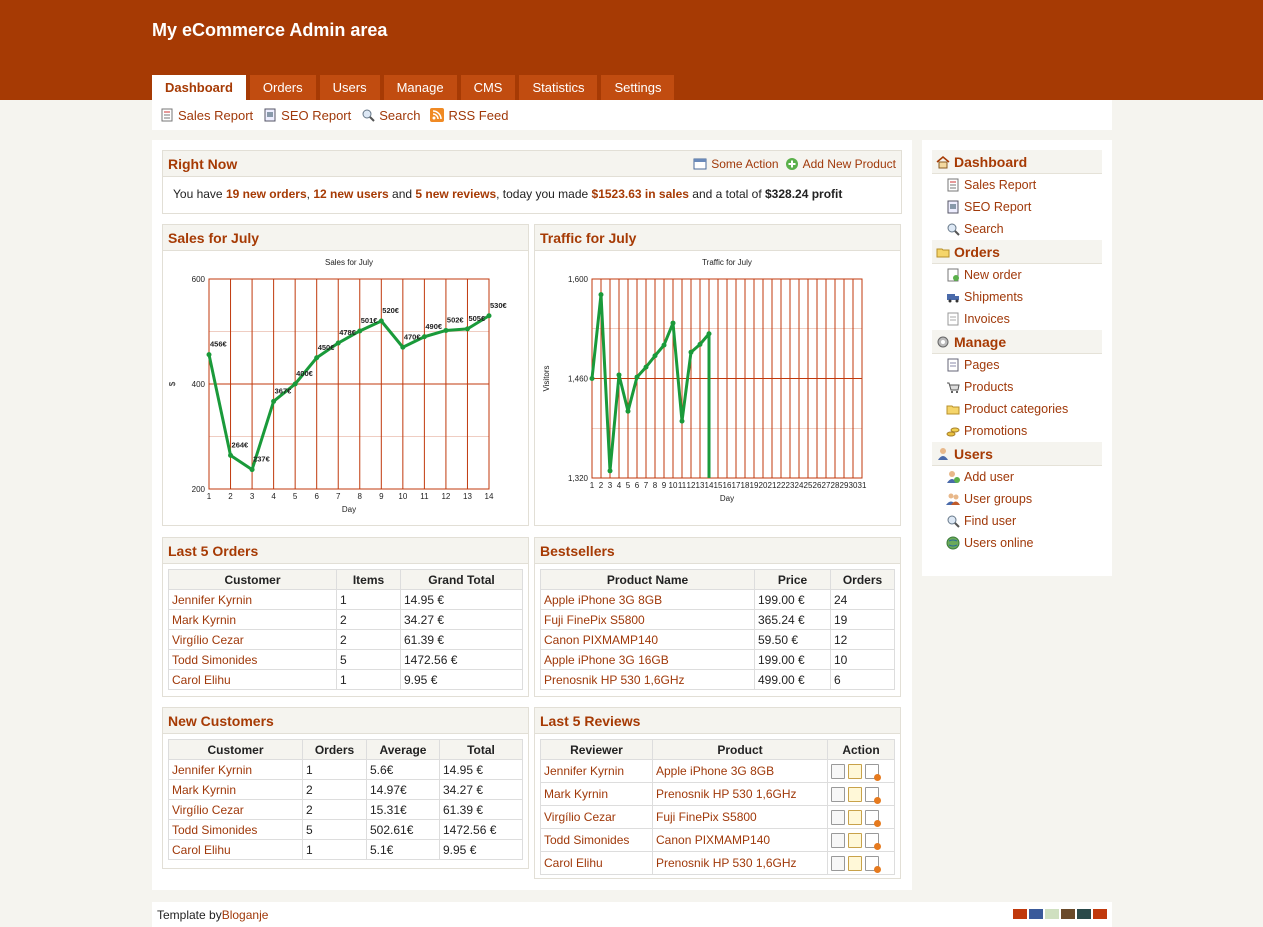 The width and height of the screenshot is (1263, 927). I want to click on sidebar-heading: Dashboard, so click(1017, 162).